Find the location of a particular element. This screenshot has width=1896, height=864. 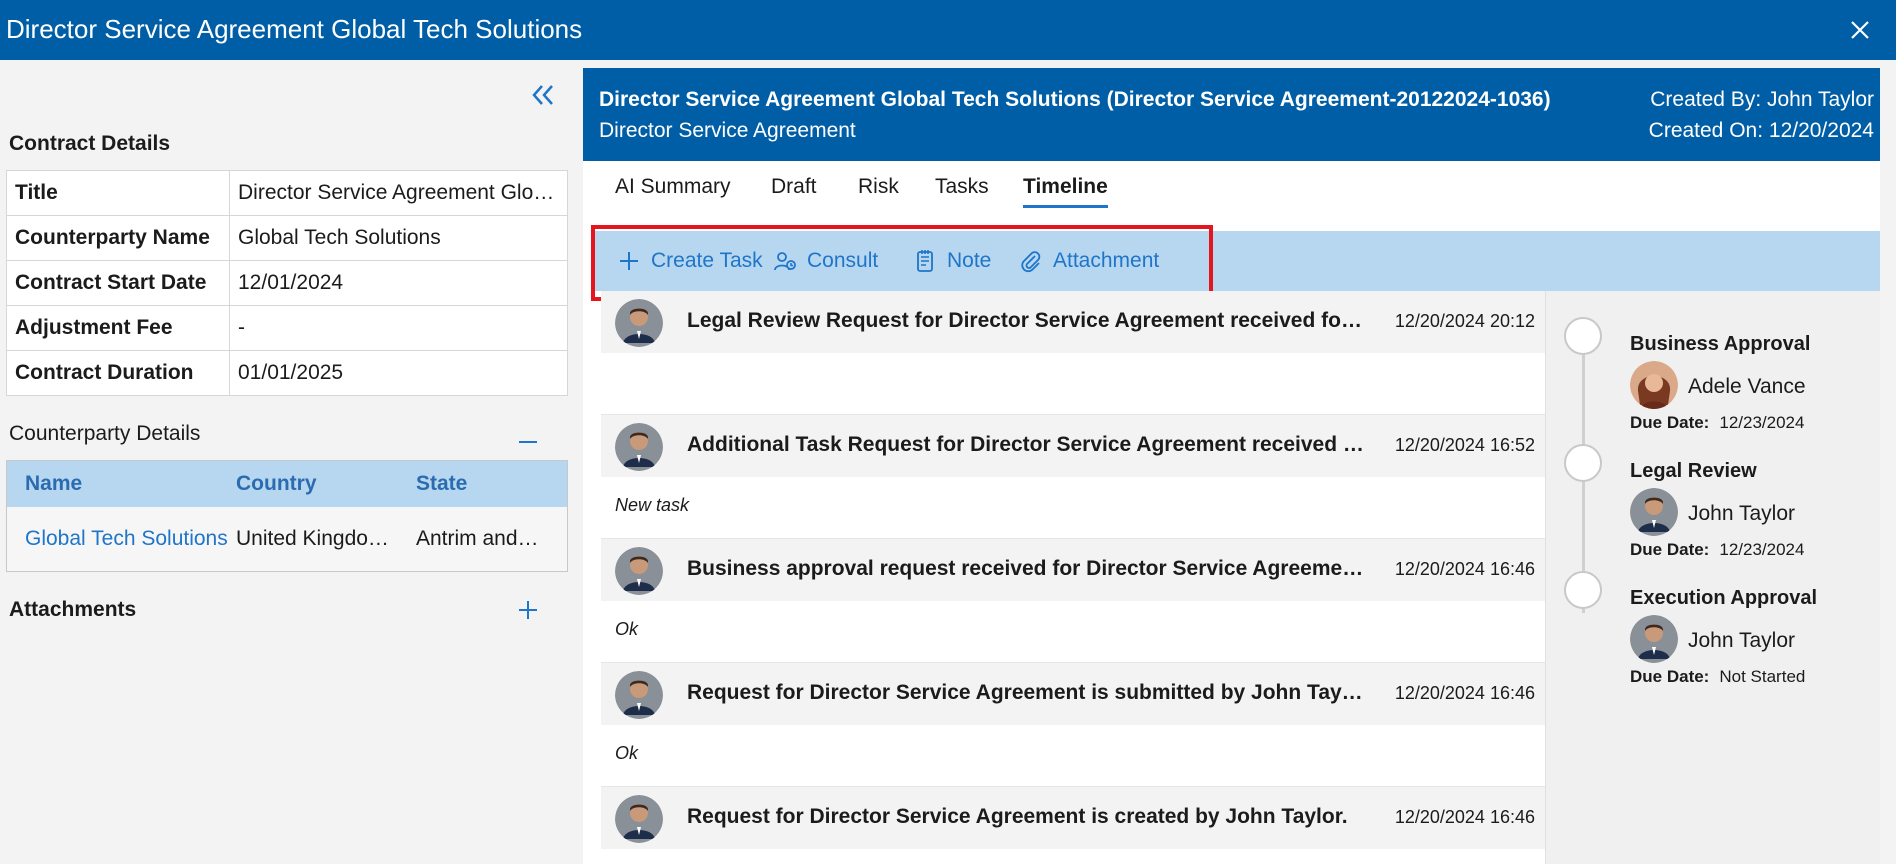

attachments-heading: Attachments is located at coordinates (73, 609).